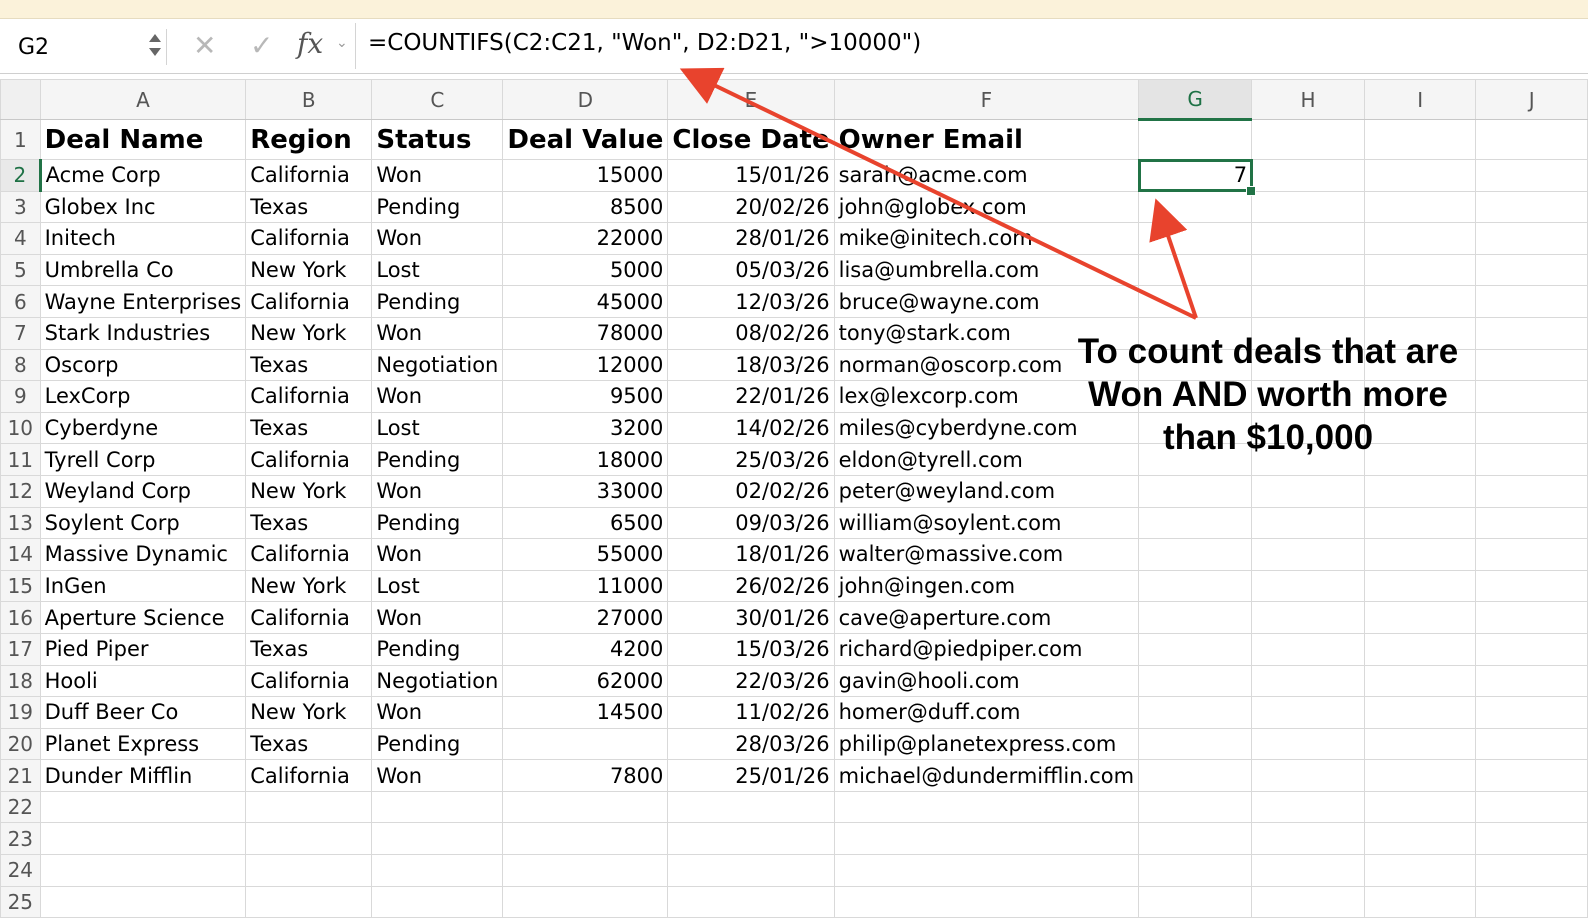 This screenshot has width=1588, height=918. What do you see at coordinates (143, 712) in the screenshot?
I see `cell-deal-name: Duff Beer Co` at bounding box center [143, 712].